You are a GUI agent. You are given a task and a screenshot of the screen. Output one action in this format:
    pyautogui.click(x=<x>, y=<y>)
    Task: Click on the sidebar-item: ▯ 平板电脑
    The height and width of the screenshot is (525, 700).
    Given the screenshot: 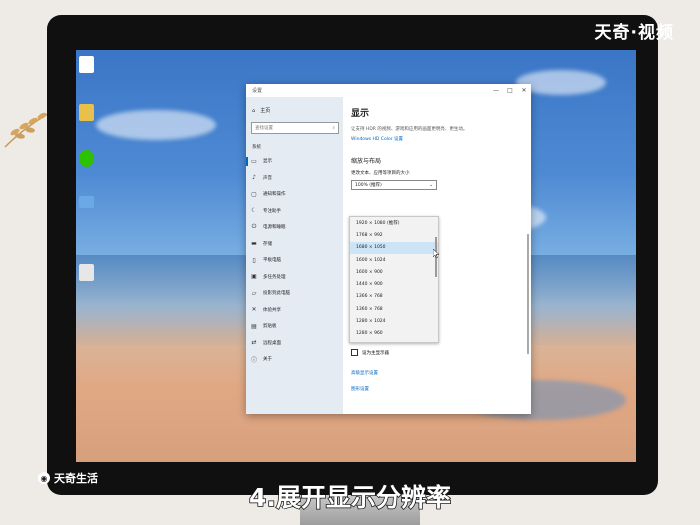 What is the action you would take?
    pyautogui.click(x=294, y=260)
    